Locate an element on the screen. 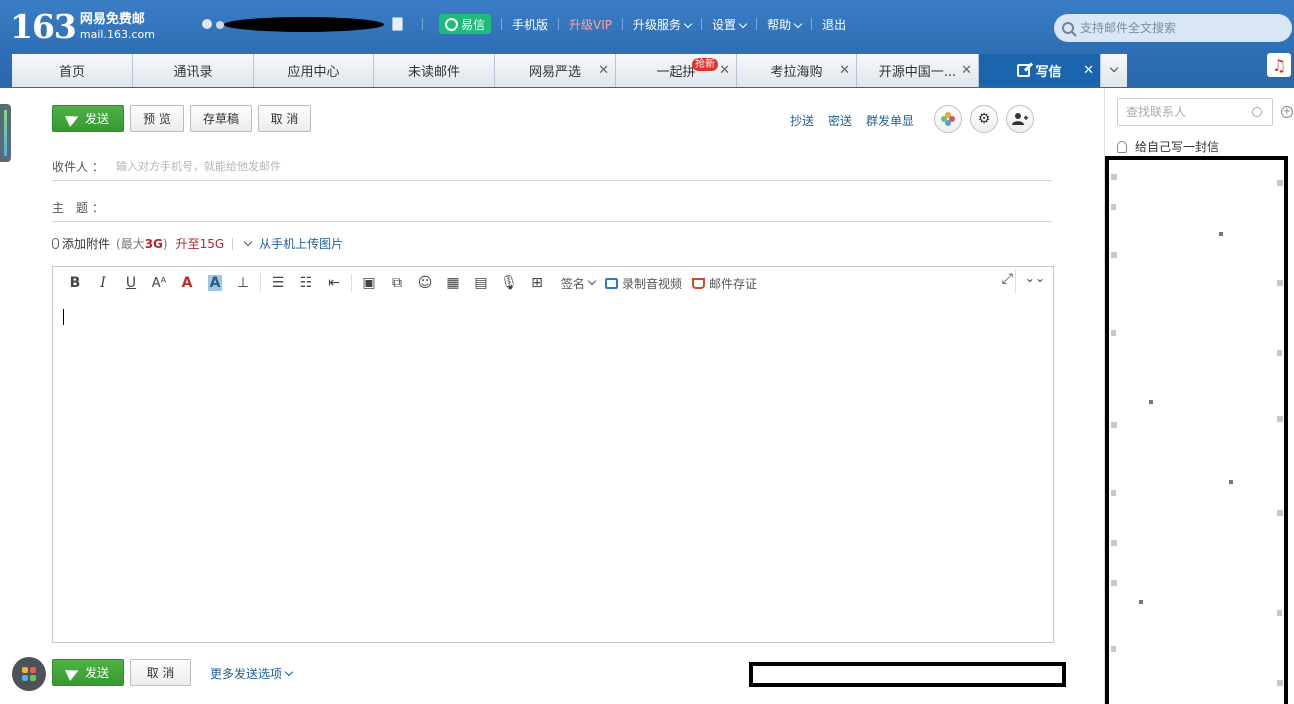  tab-yiqipin: 一起拼 抢新 ✕ is located at coordinates (676, 70).